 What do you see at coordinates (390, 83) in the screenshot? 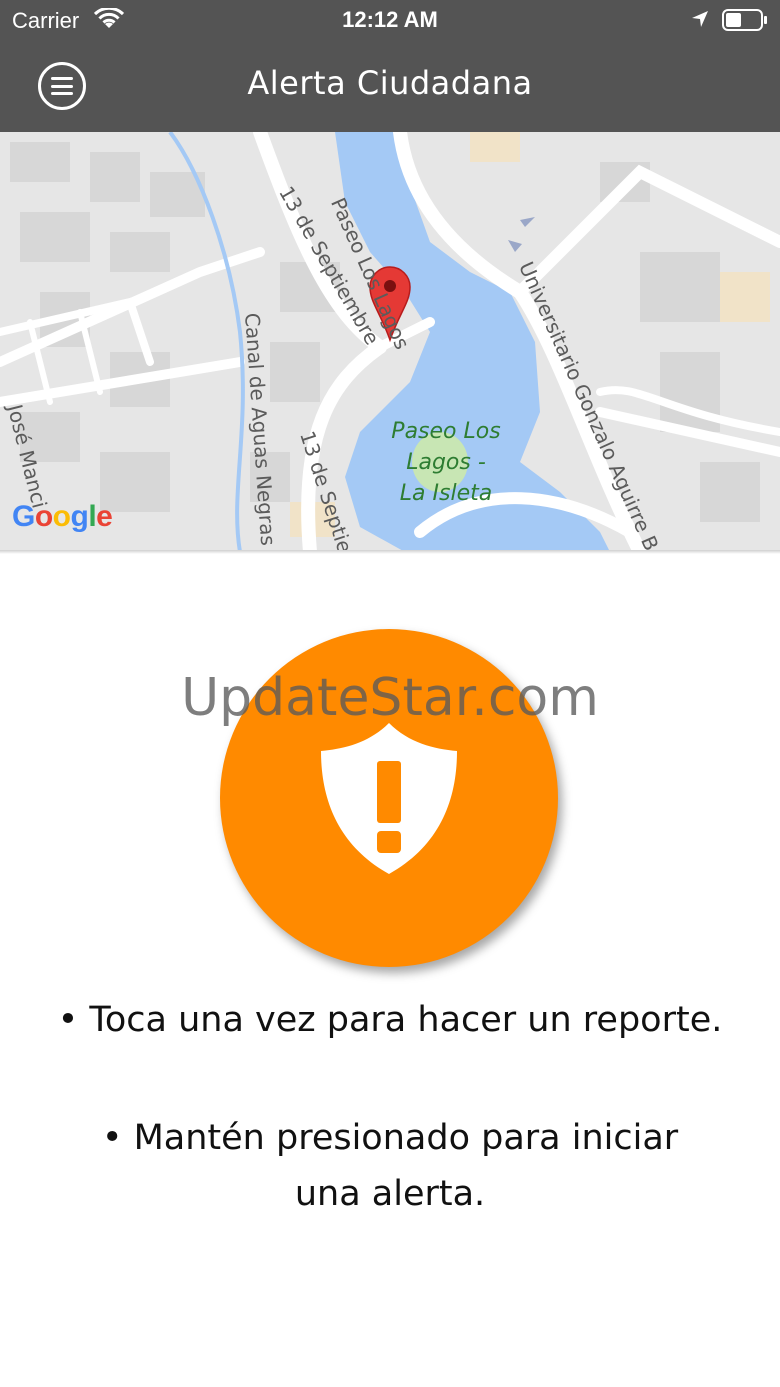
I see `page-title: Alerta Ciudadana` at bounding box center [390, 83].